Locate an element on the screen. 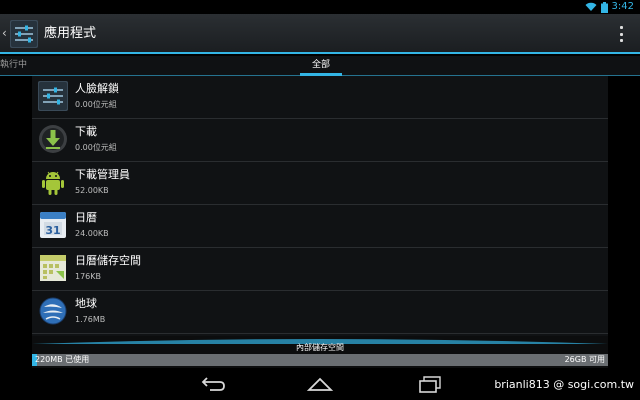  calendar-storage-icon is located at coordinates (53, 268).